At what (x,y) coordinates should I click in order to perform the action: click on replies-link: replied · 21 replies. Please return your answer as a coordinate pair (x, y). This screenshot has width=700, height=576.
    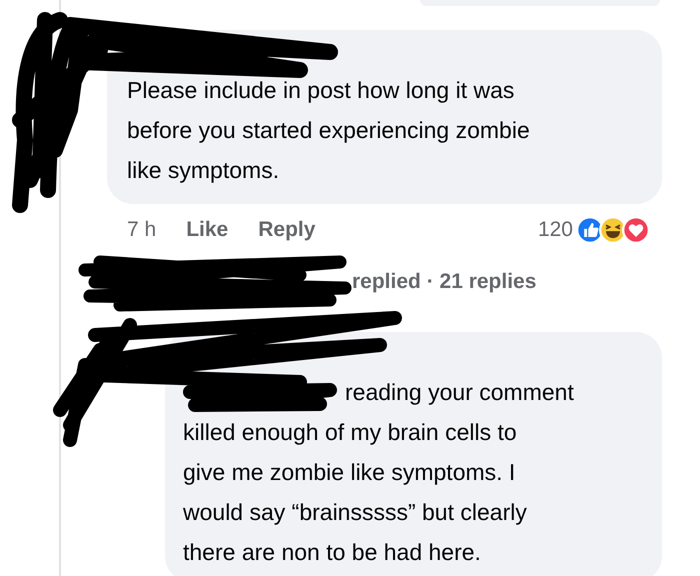
    Looking at the image, I should click on (444, 282).